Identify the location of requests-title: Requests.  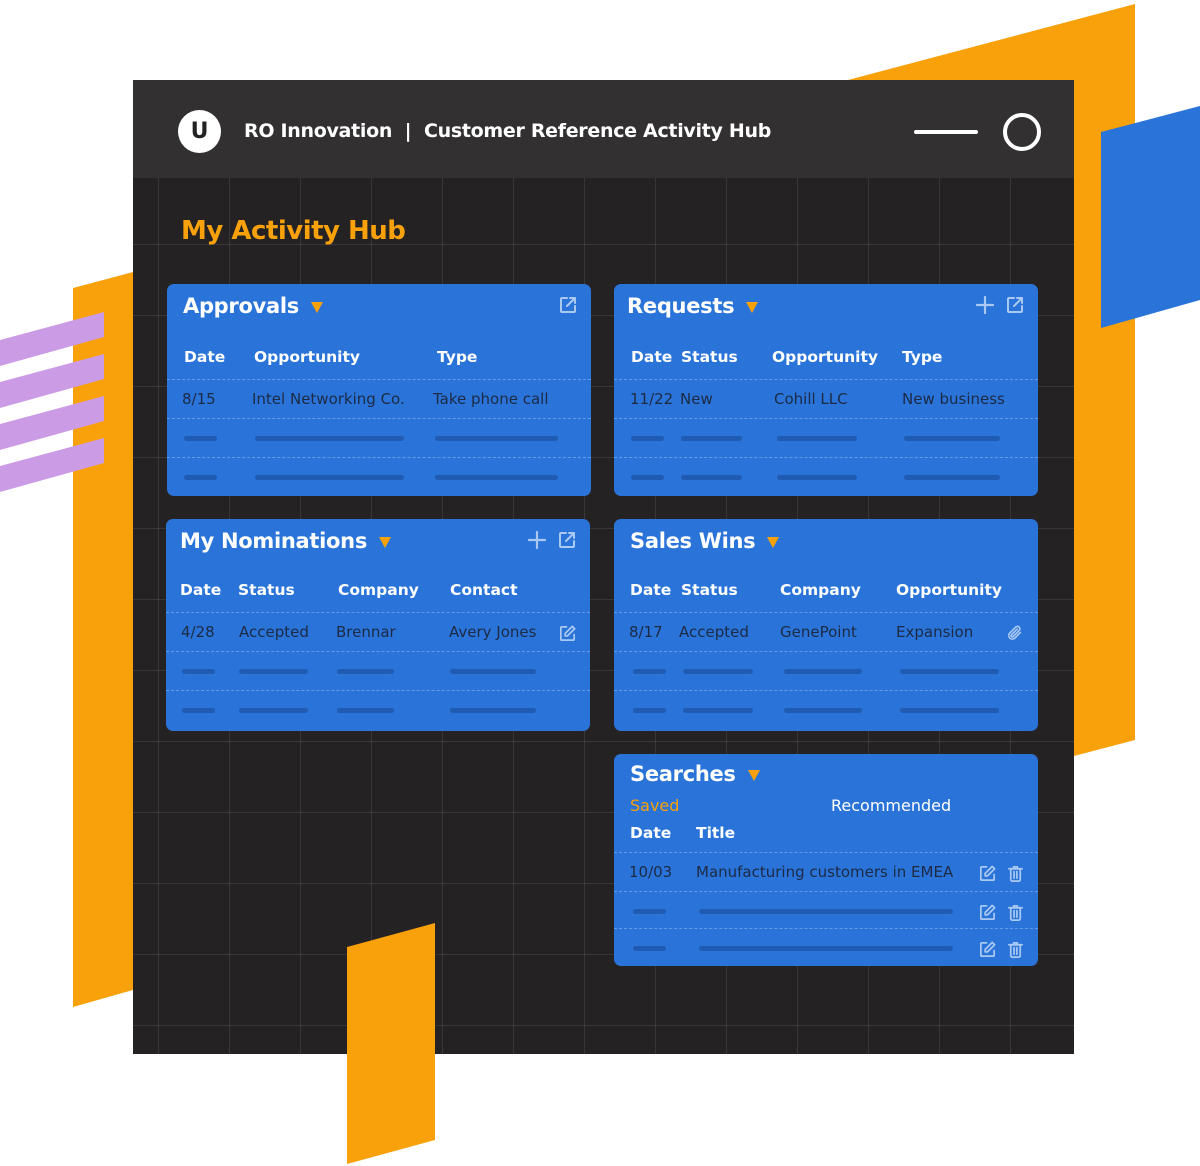
(681, 306).